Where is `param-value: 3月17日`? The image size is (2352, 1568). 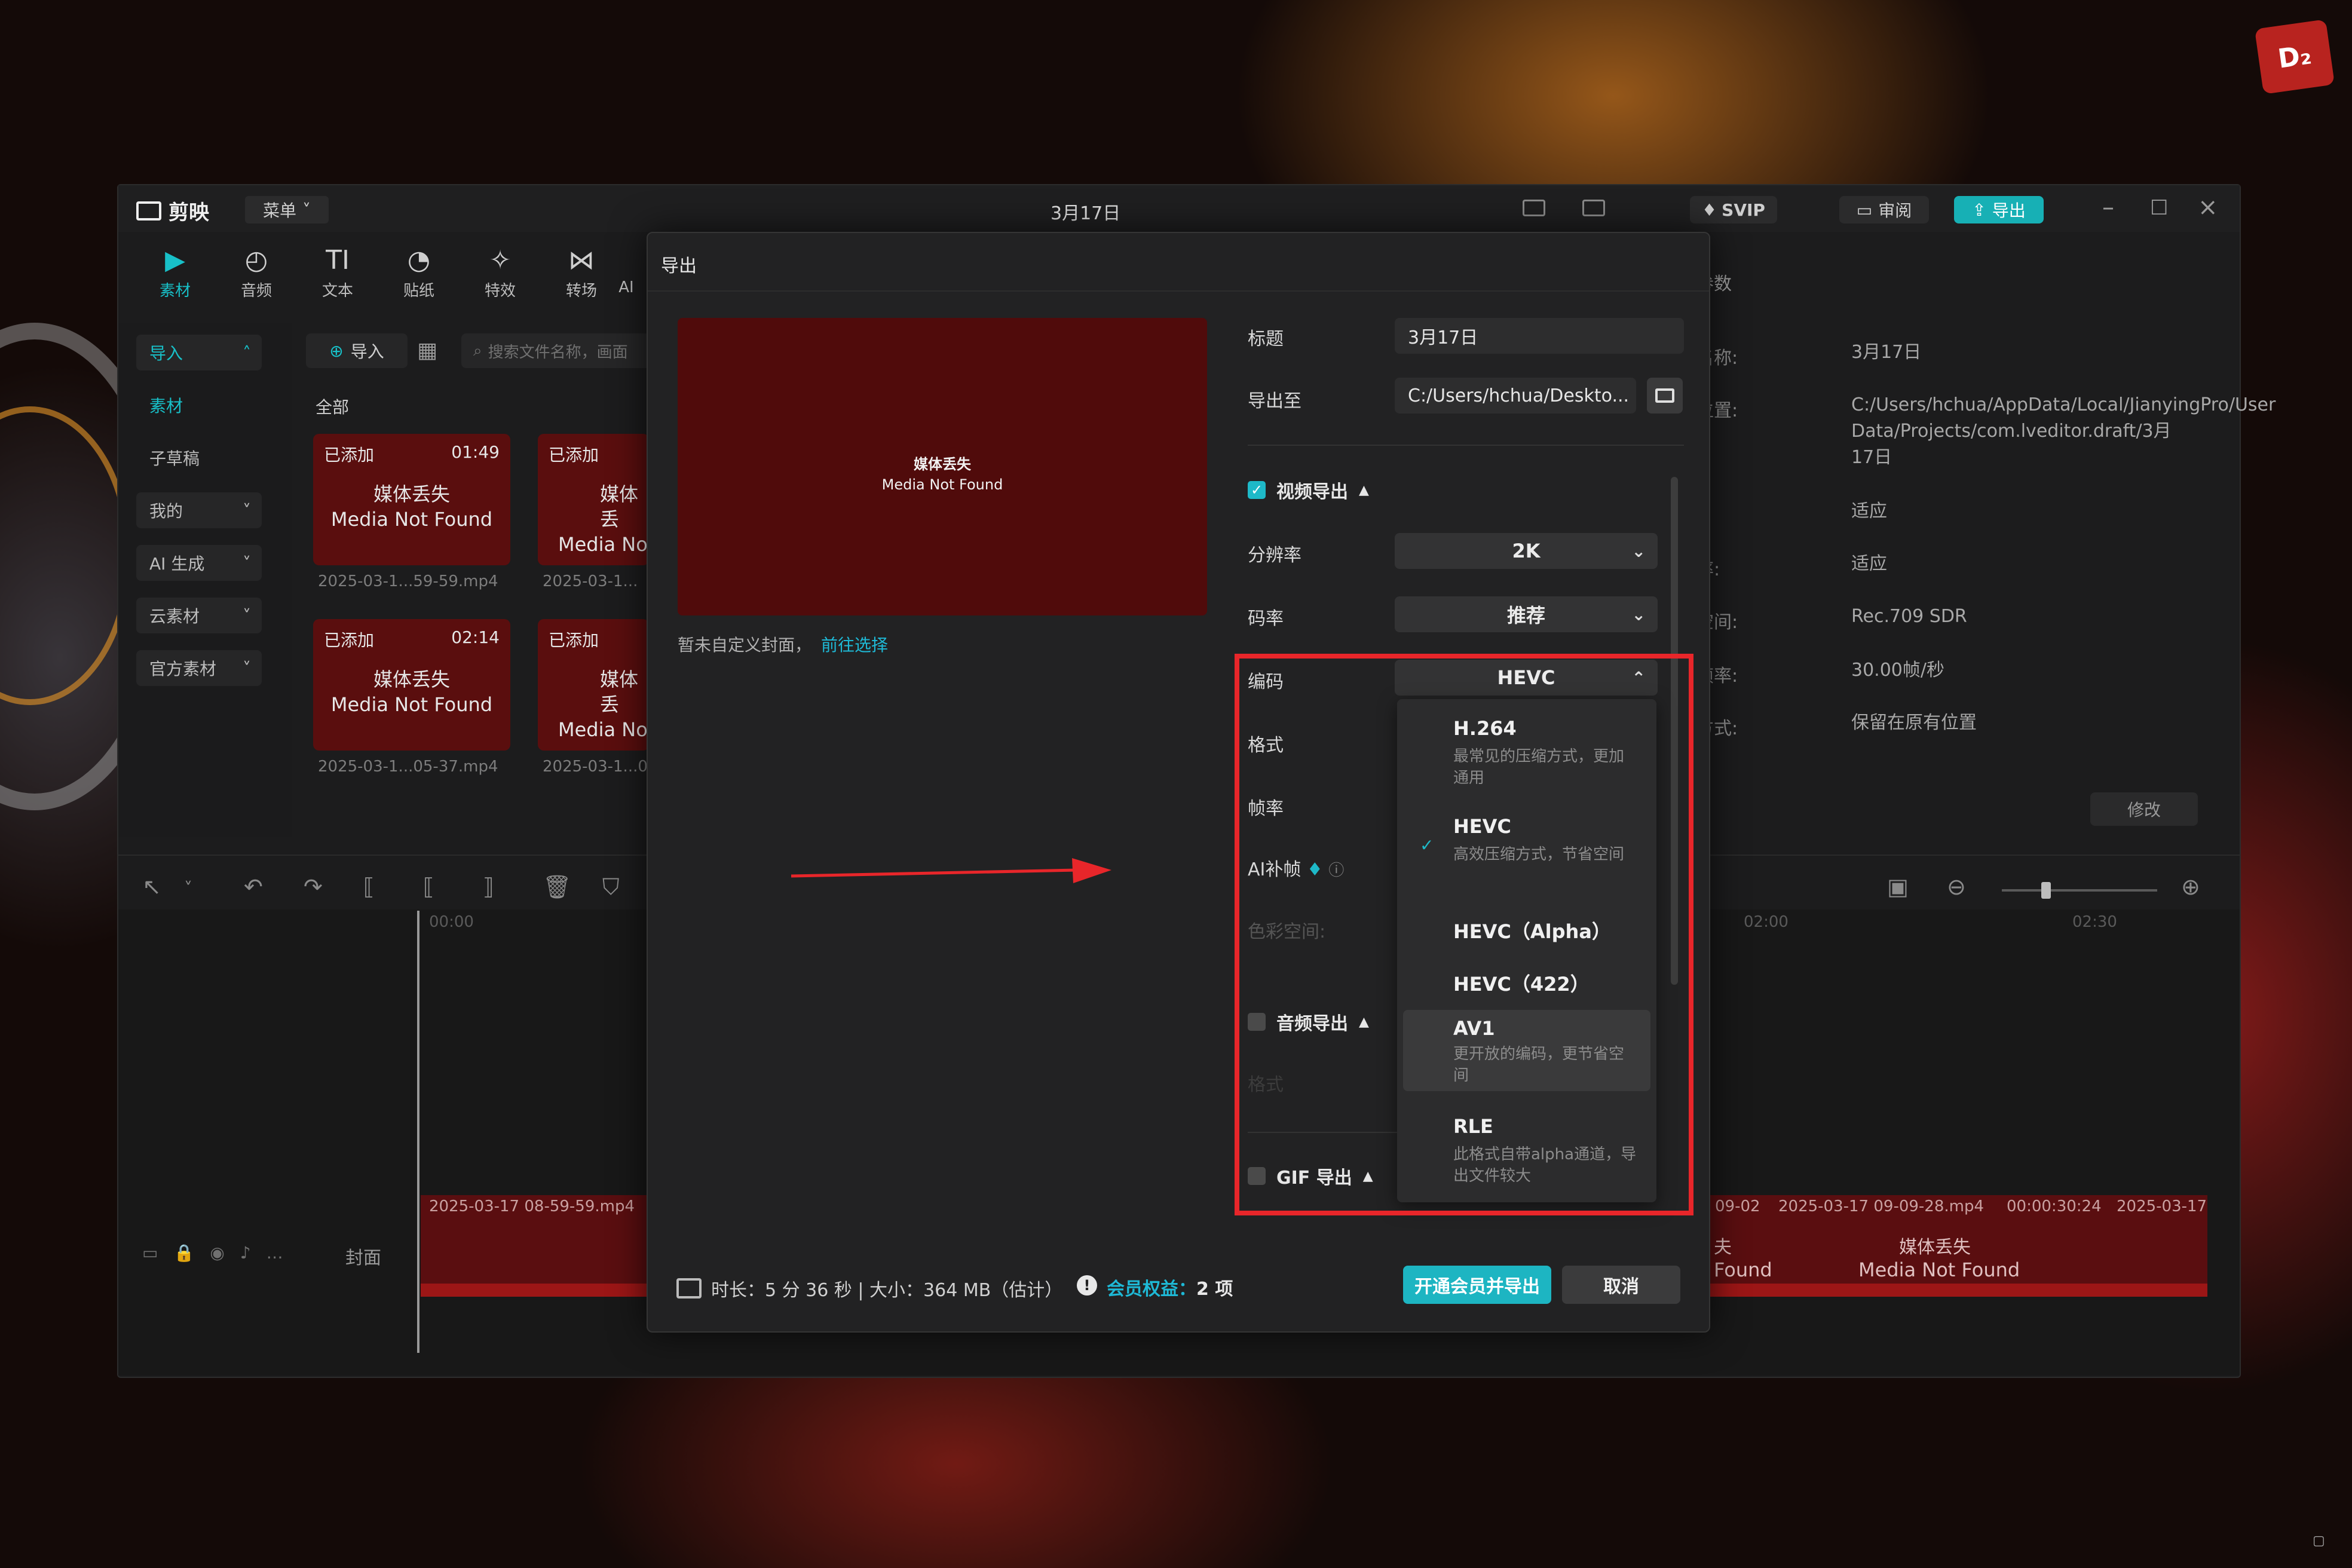 param-value: 3月17日 is located at coordinates (1886, 352).